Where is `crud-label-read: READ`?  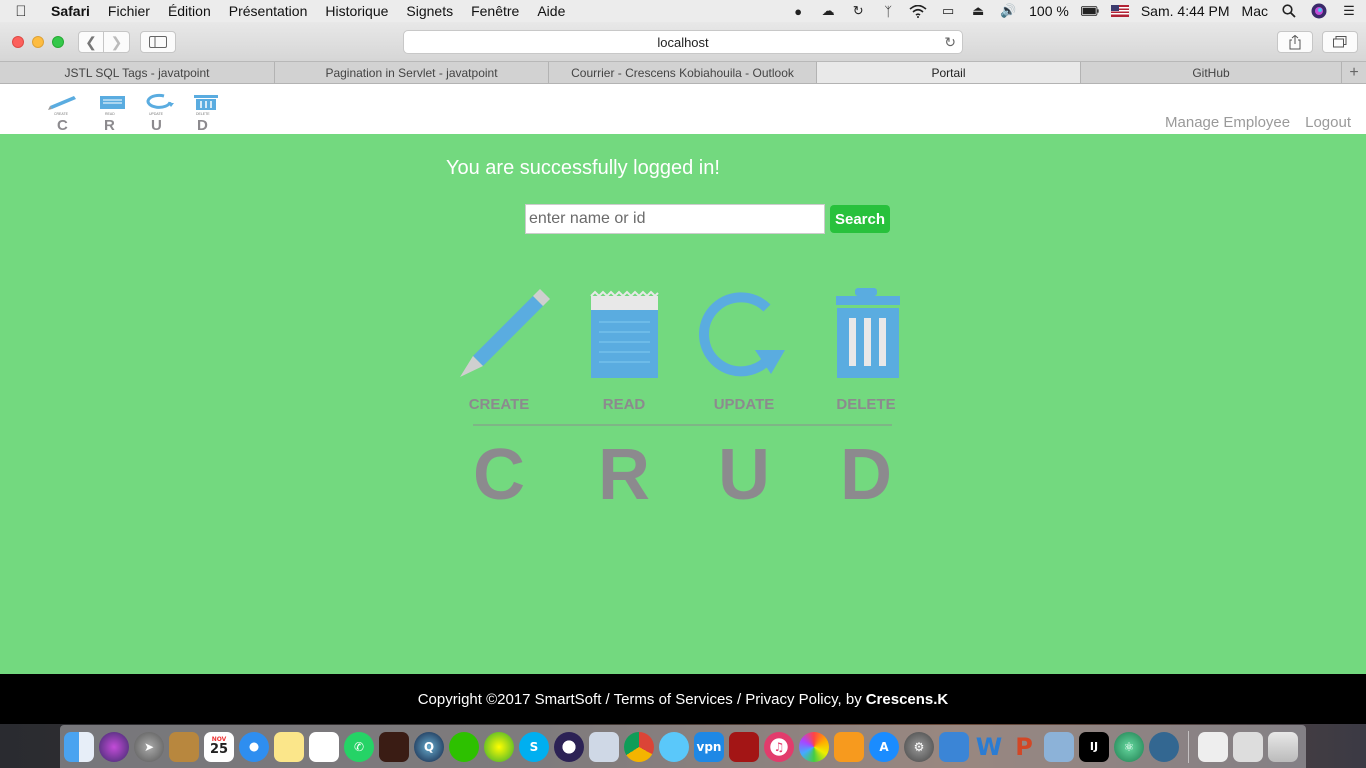
crud-label-read: READ is located at coordinates (624, 404).